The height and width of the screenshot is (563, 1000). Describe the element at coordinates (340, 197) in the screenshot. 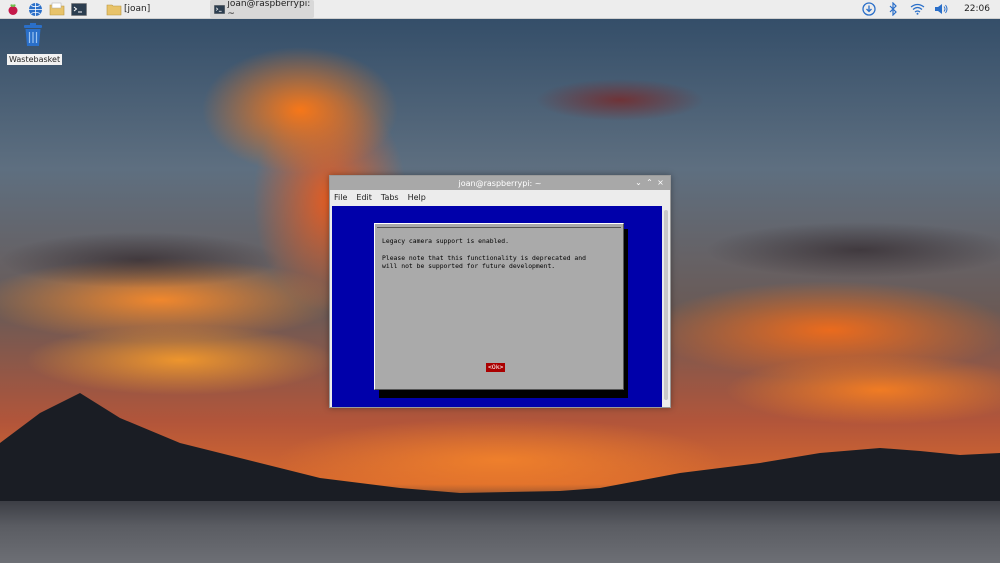

I see `menu-file: File` at that location.